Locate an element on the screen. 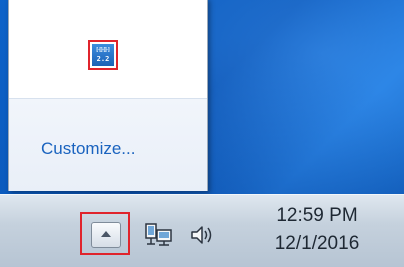 The width and height of the screenshot is (404, 267). system-clock: 12:59 PM 12/1/2016 is located at coordinates (317, 233).